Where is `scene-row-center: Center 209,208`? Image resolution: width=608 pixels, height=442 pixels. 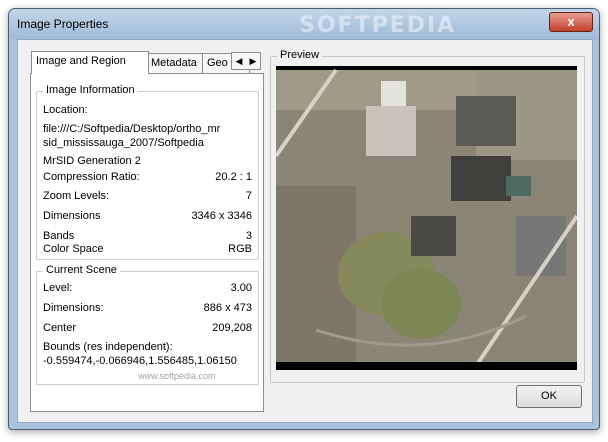 scene-row-center: Center 209,208 is located at coordinates (147, 328).